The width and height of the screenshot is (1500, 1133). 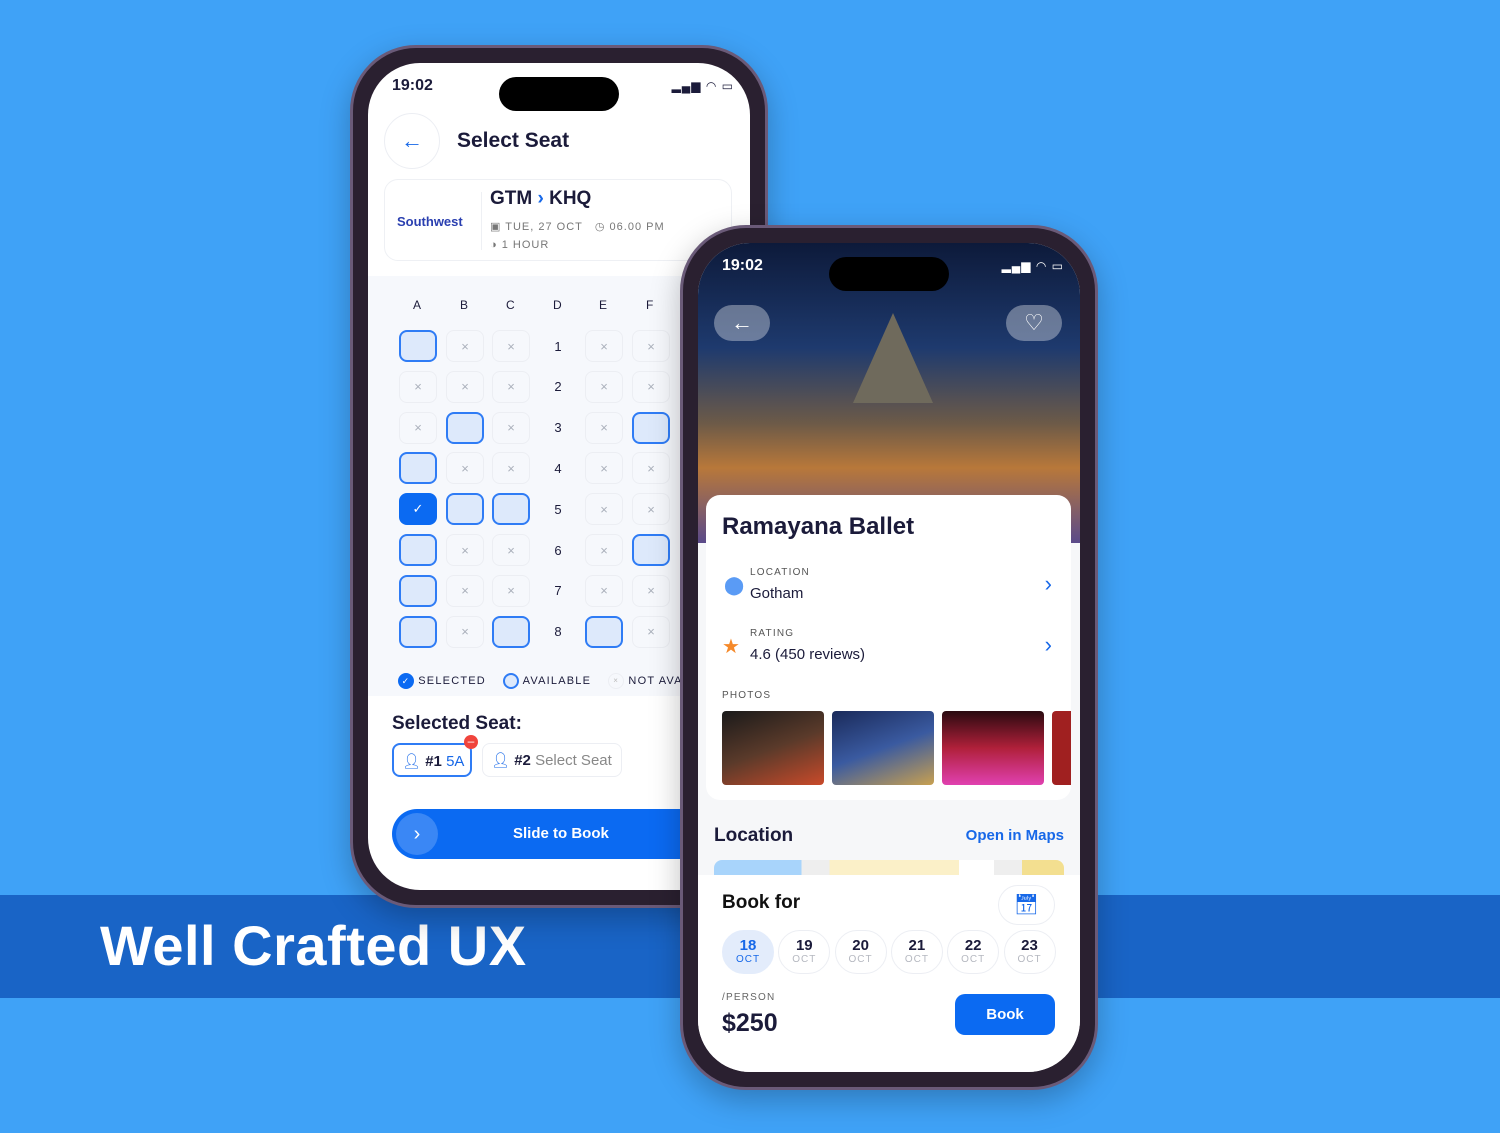 I want to click on rating-value: 4.6 (450 reviews), so click(x=808, y=654).